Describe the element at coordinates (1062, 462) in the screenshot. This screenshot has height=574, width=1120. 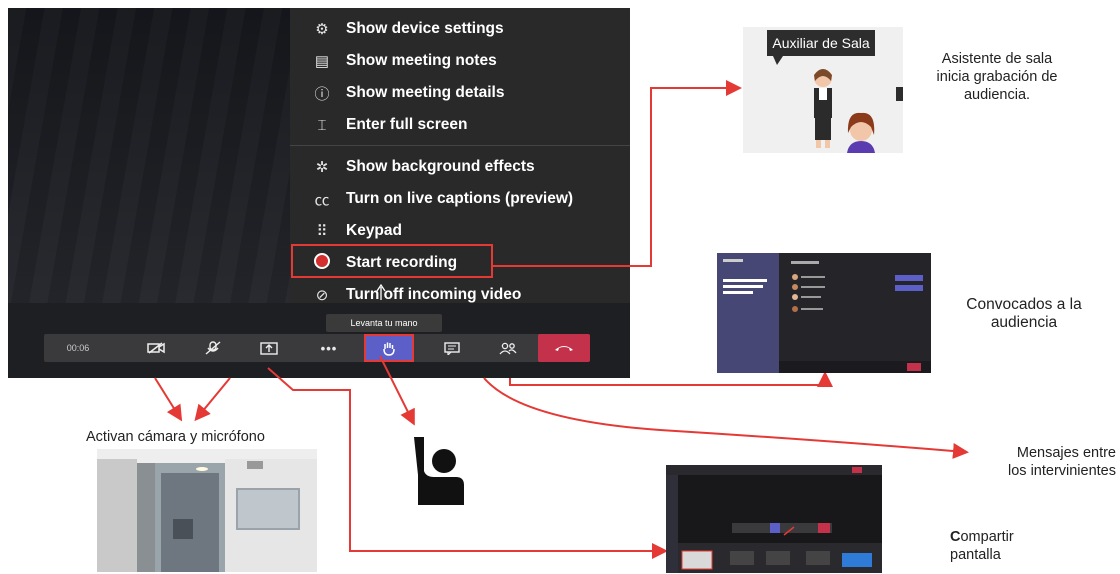
I see `caption-messages: Mensajes entre los intervinientes` at that location.